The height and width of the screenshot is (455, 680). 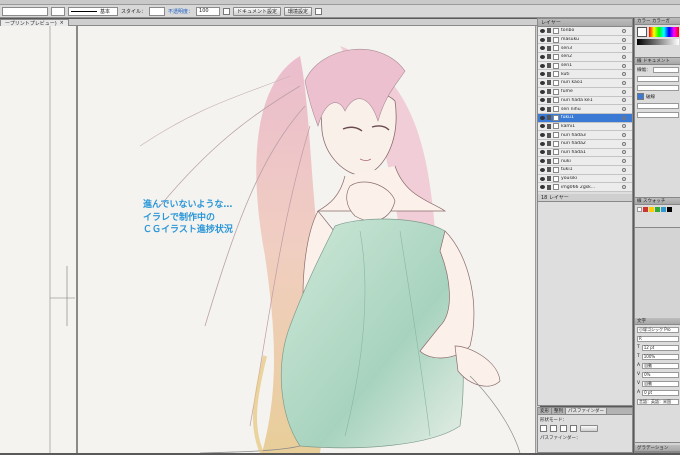 I want to click on swatches-panel-header: 線 スウォッチ, so click(x=657, y=201).